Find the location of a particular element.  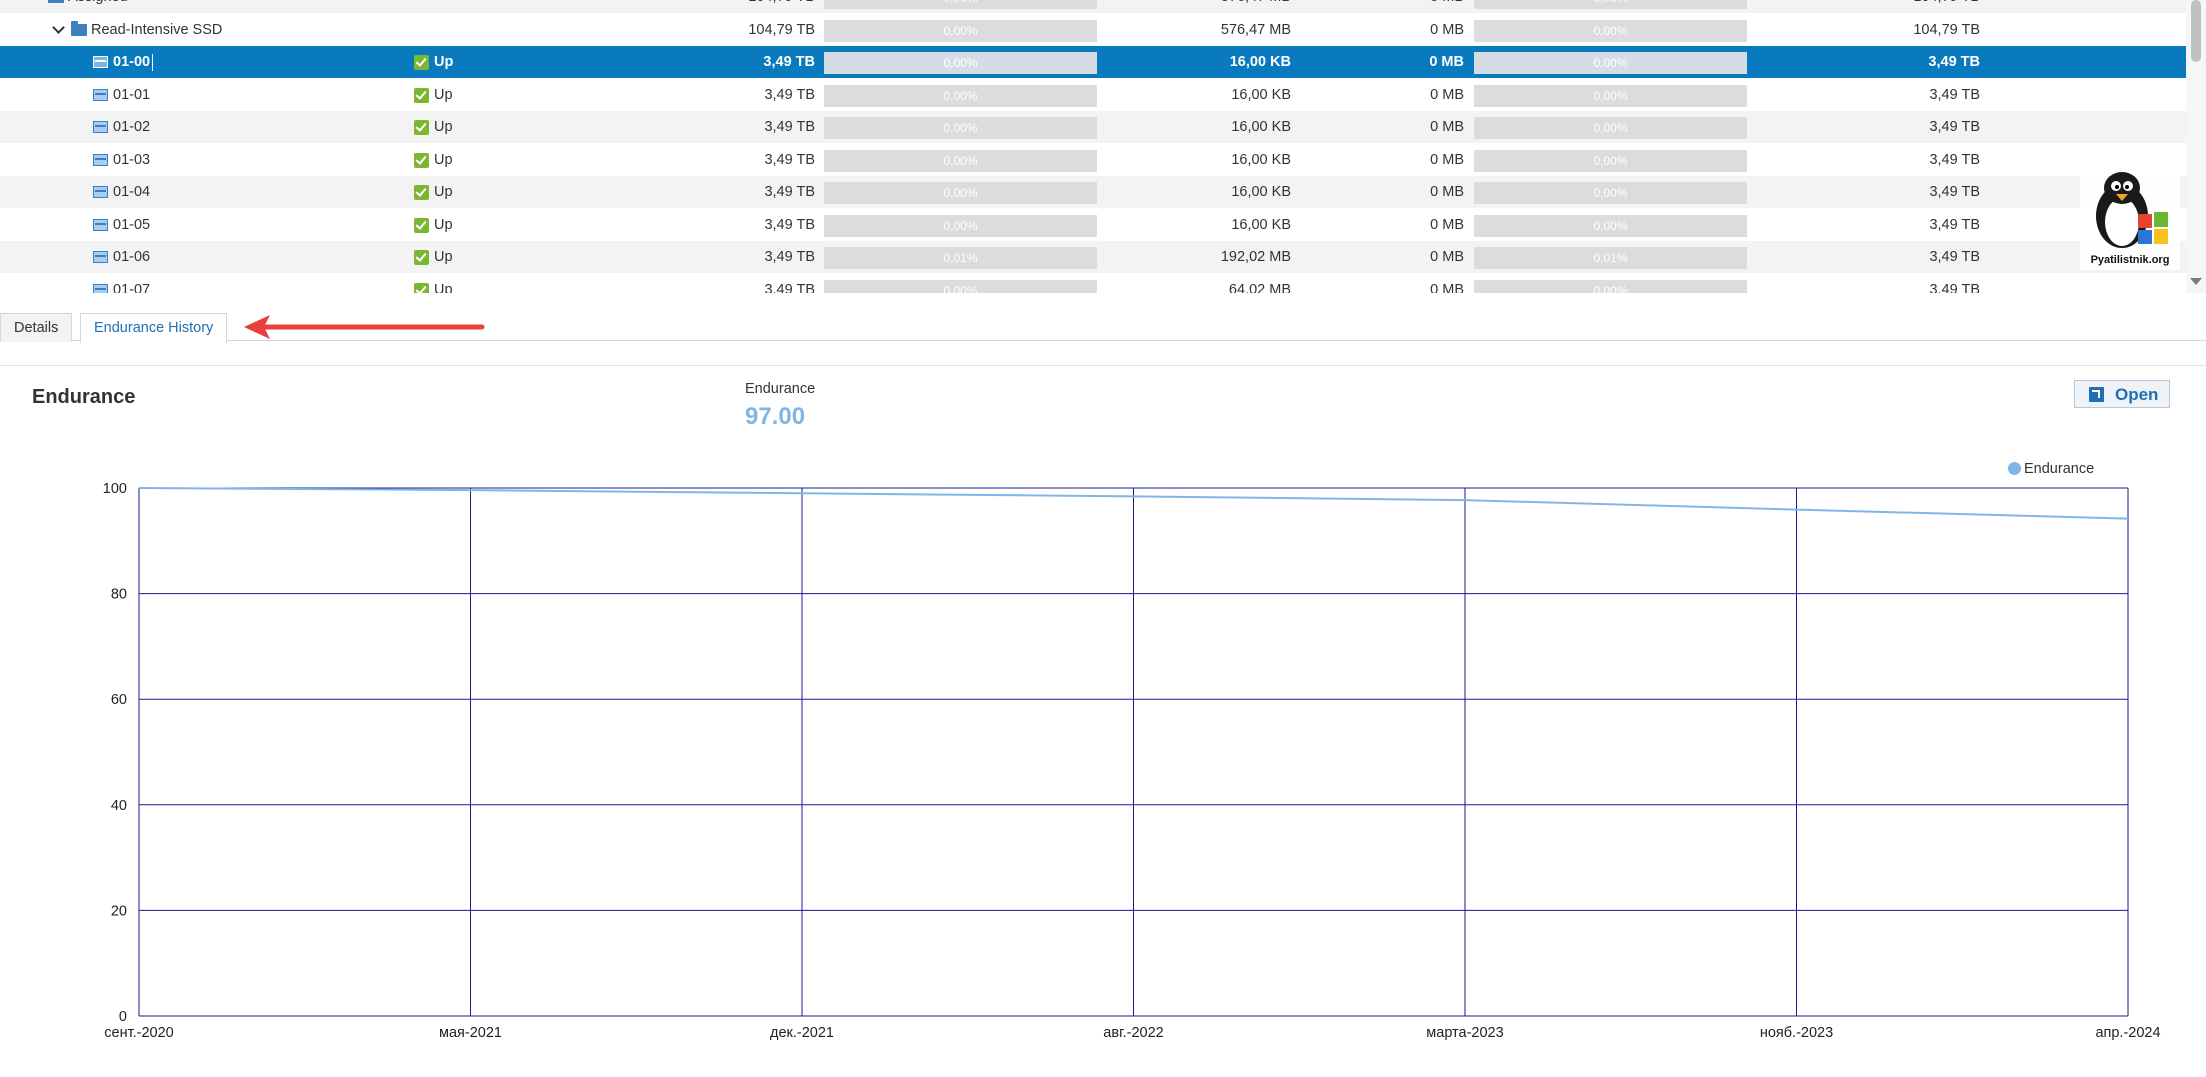

row-name: Read-Intensive SSD is located at coordinates (157, 29).